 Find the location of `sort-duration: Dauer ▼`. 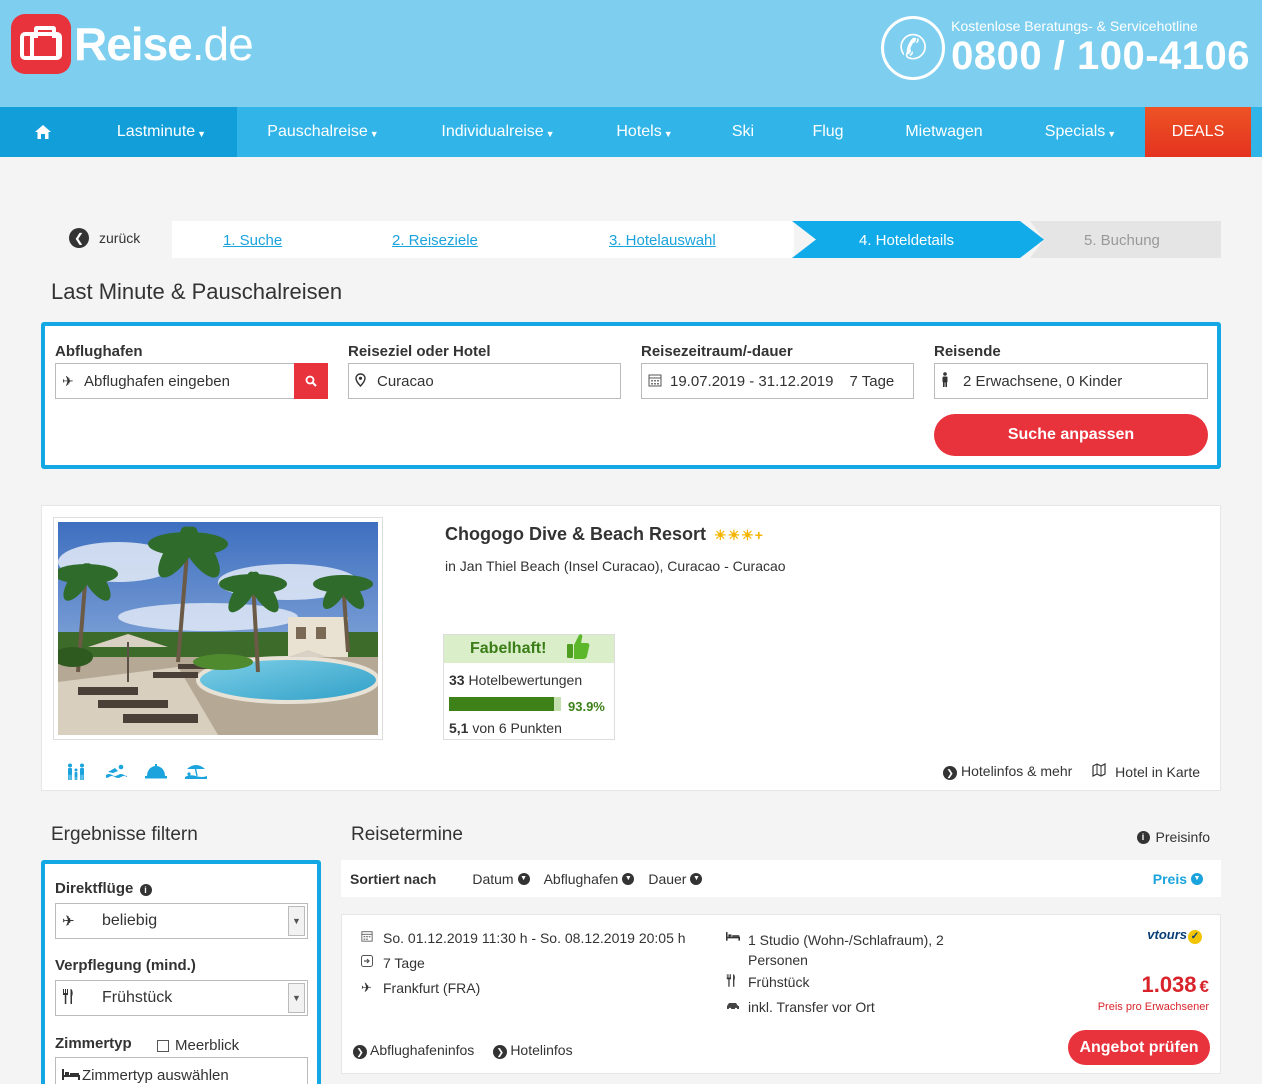

sort-duration: Dauer ▼ is located at coordinates (675, 879).